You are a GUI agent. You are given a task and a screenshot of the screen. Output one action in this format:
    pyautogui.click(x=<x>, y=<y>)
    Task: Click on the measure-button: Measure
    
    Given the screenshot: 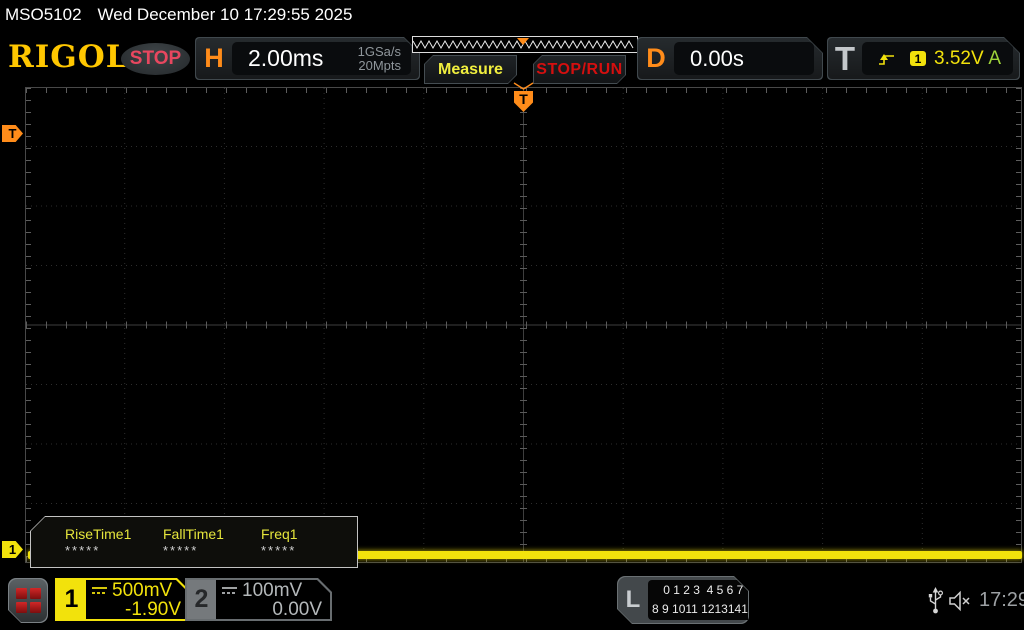 What is the action you would take?
    pyautogui.click(x=470, y=69)
    